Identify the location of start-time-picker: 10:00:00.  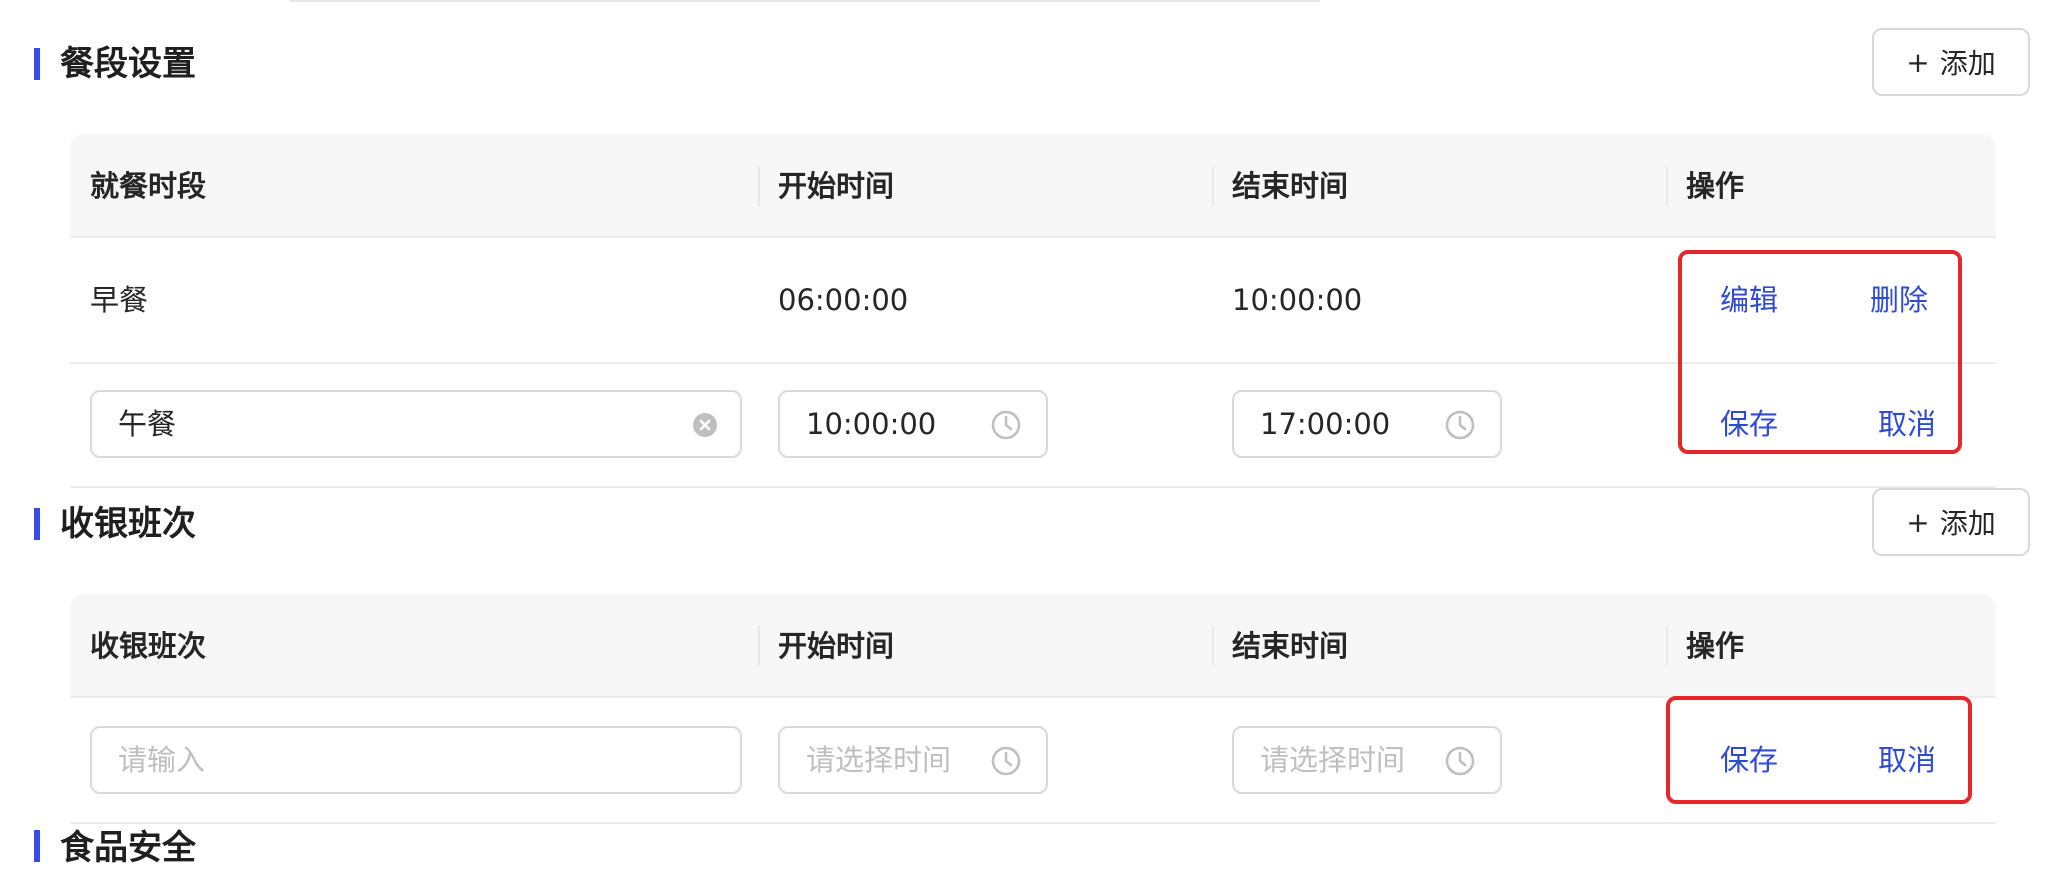
(913, 424).